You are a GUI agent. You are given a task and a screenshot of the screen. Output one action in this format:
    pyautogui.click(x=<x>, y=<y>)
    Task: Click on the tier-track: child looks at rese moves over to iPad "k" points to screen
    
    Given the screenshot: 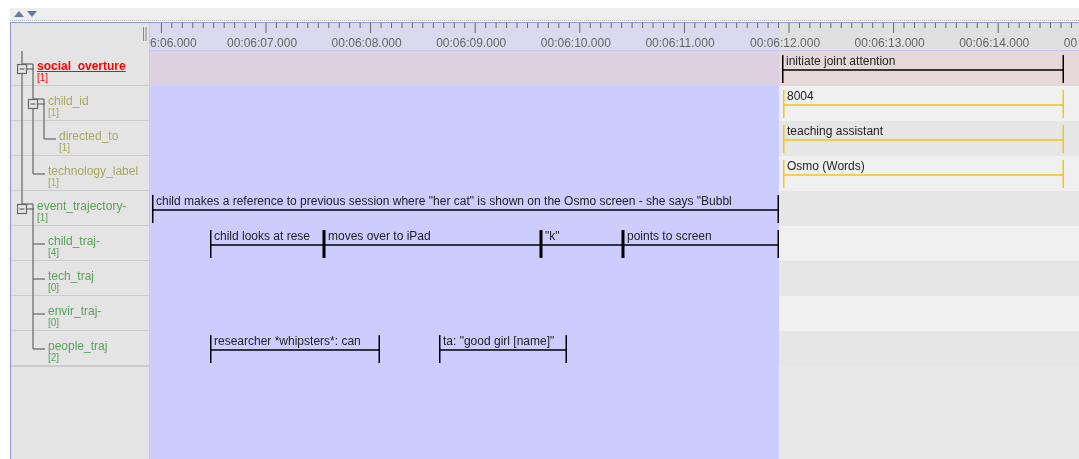 What is the action you would take?
    pyautogui.click(x=614, y=243)
    